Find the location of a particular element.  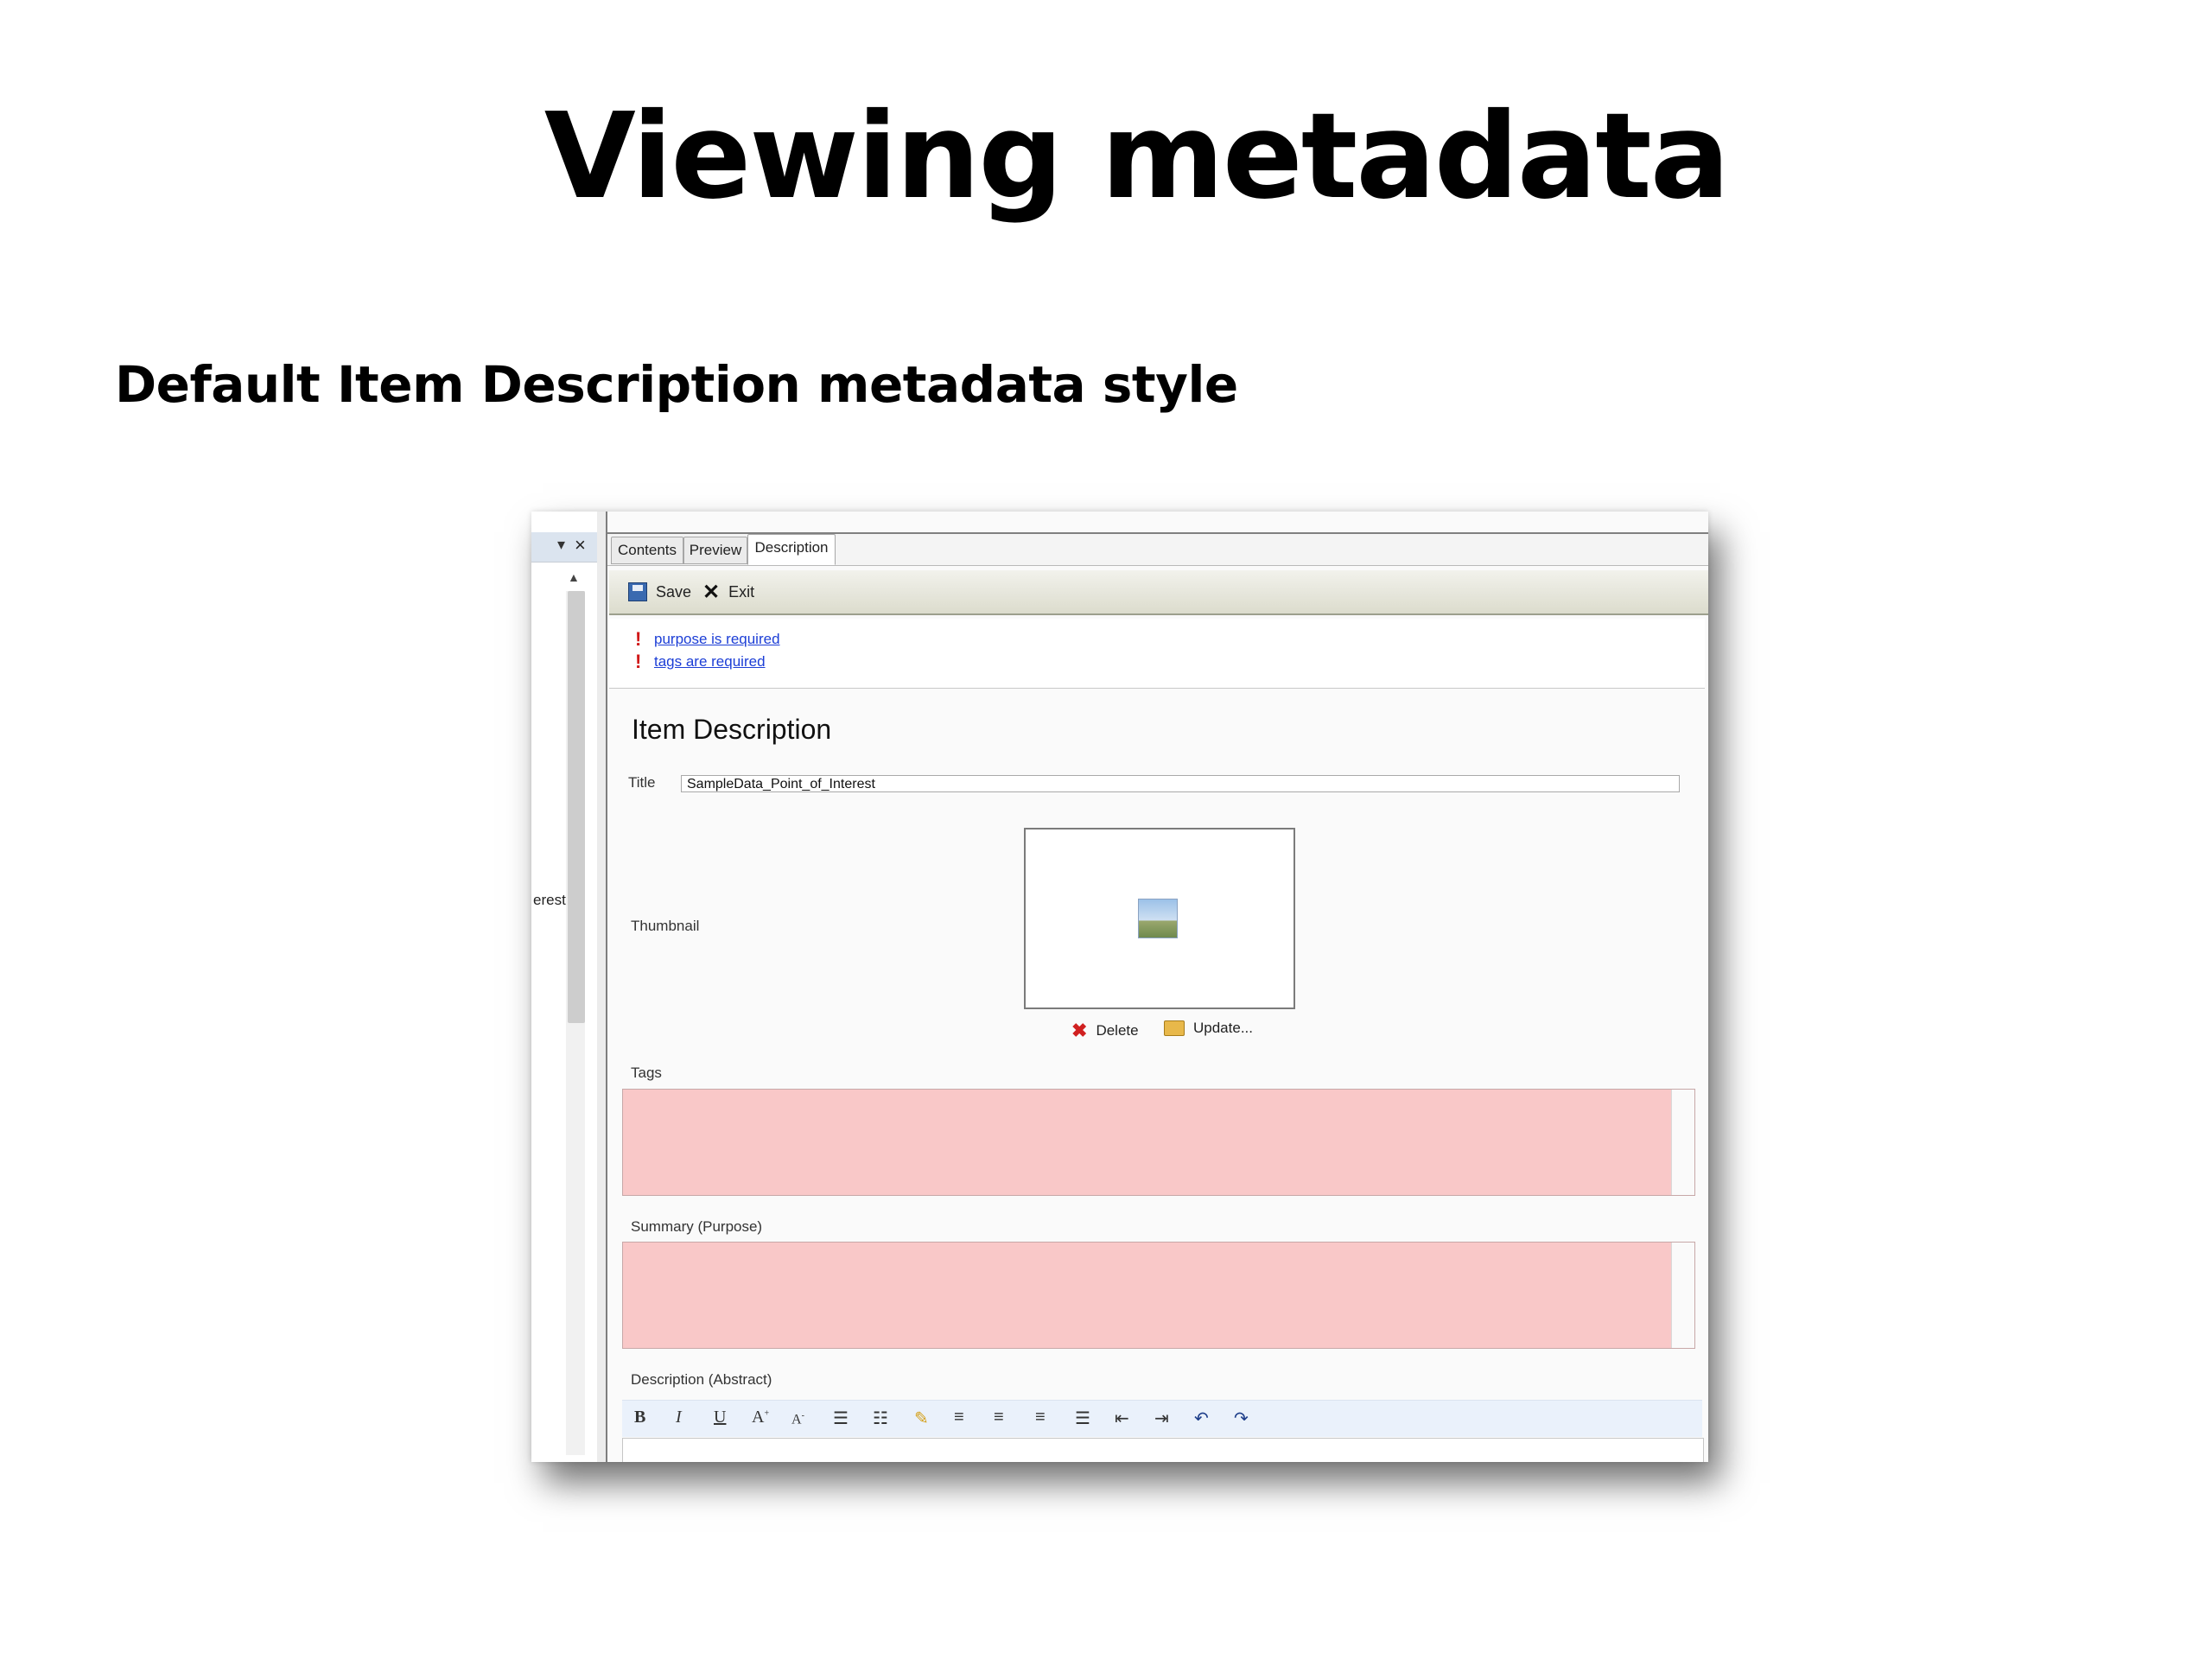

thumbnail-preview is located at coordinates (1159, 918).